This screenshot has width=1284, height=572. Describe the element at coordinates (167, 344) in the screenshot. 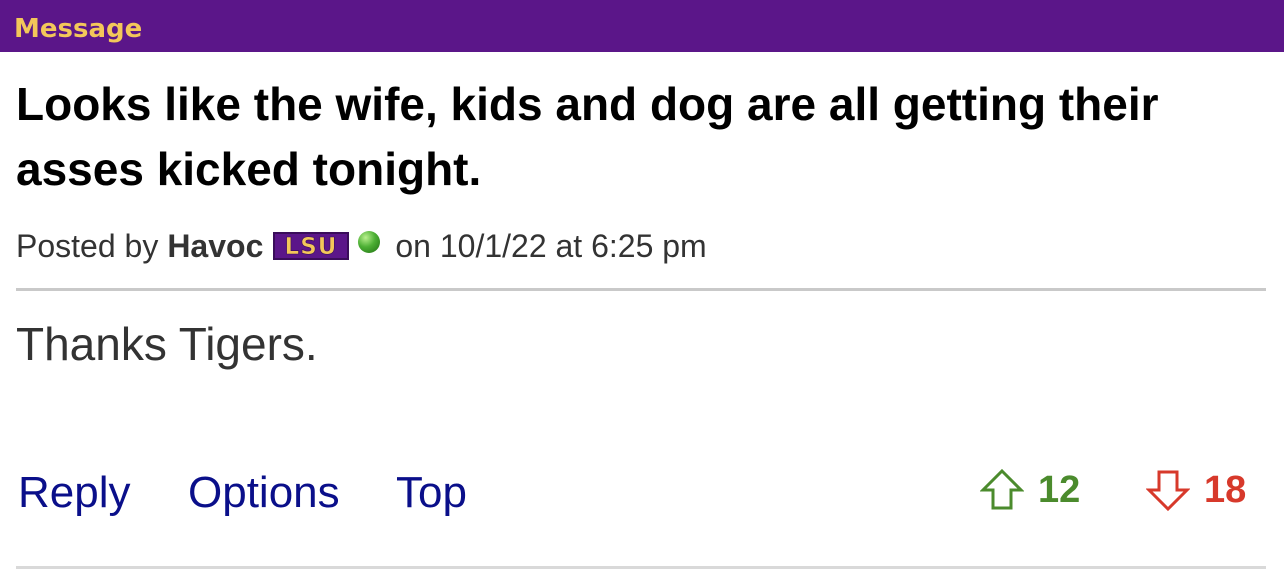

I see `post-body: Thanks Tigers.` at that location.